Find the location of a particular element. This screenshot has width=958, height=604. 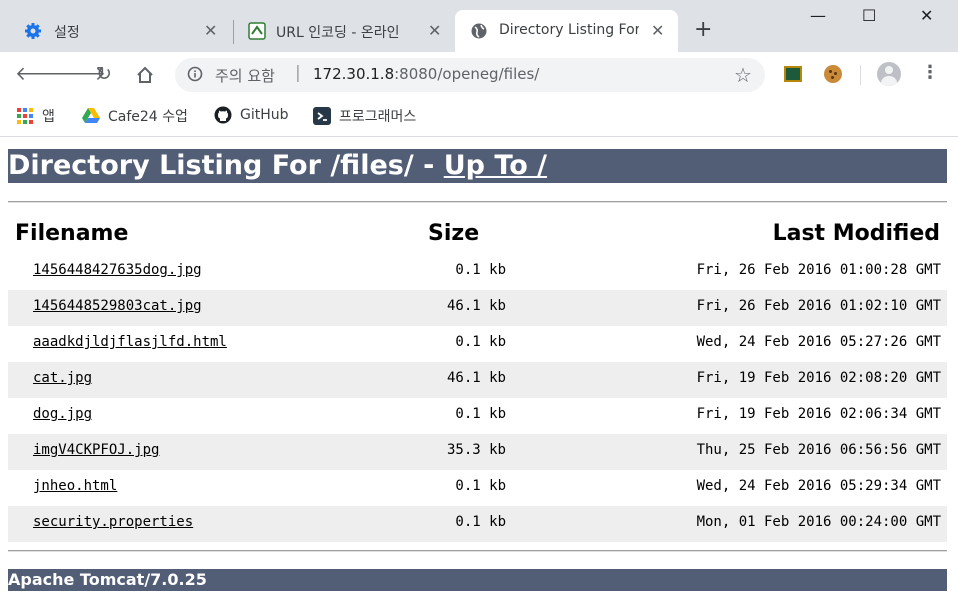

tab-label: URL 인코딩 - 온라인 is located at coordinates (338, 33).